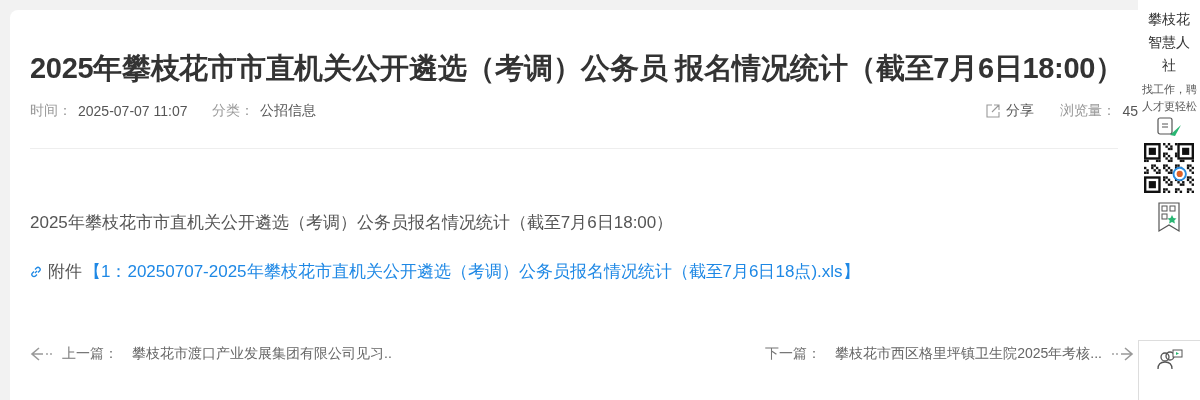 The width and height of the screenshot is (1200, 400). I want to click on views-count: 45, so click(1130, 111).